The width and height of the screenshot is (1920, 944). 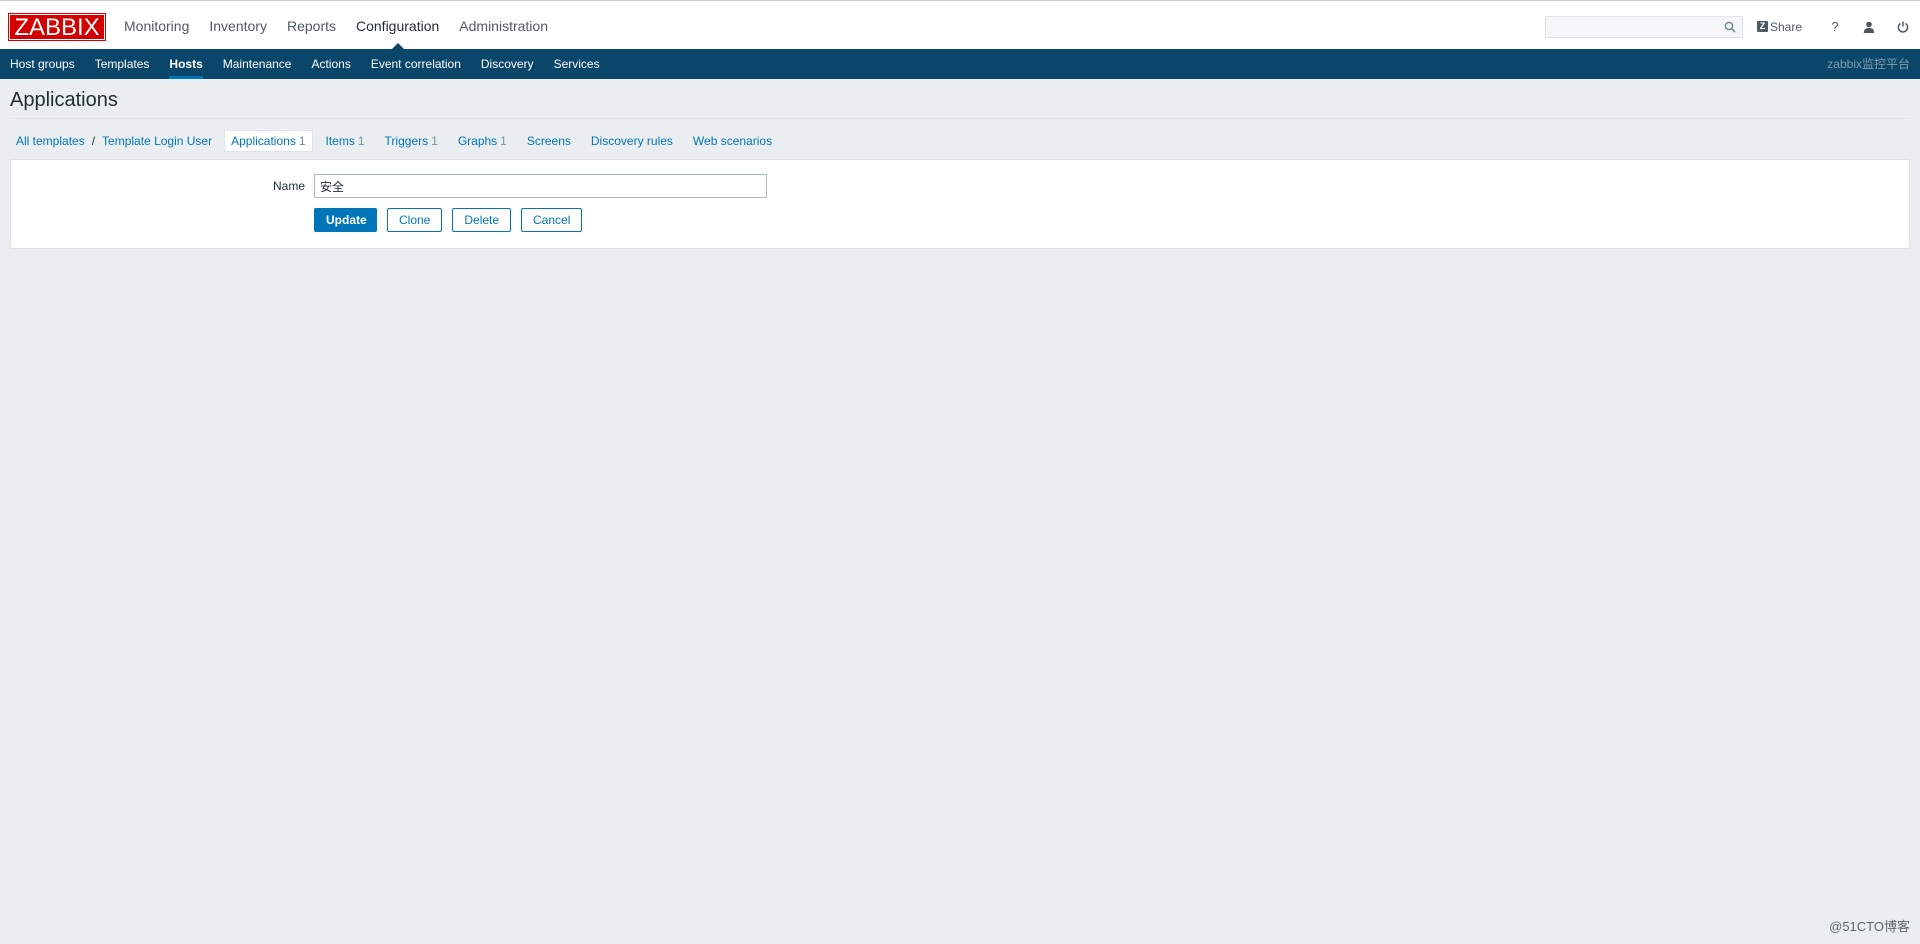 What do you see at coordinates (288, 186) in the screenshot?
I see `name-label: Name` at bounding box center [288, 186].